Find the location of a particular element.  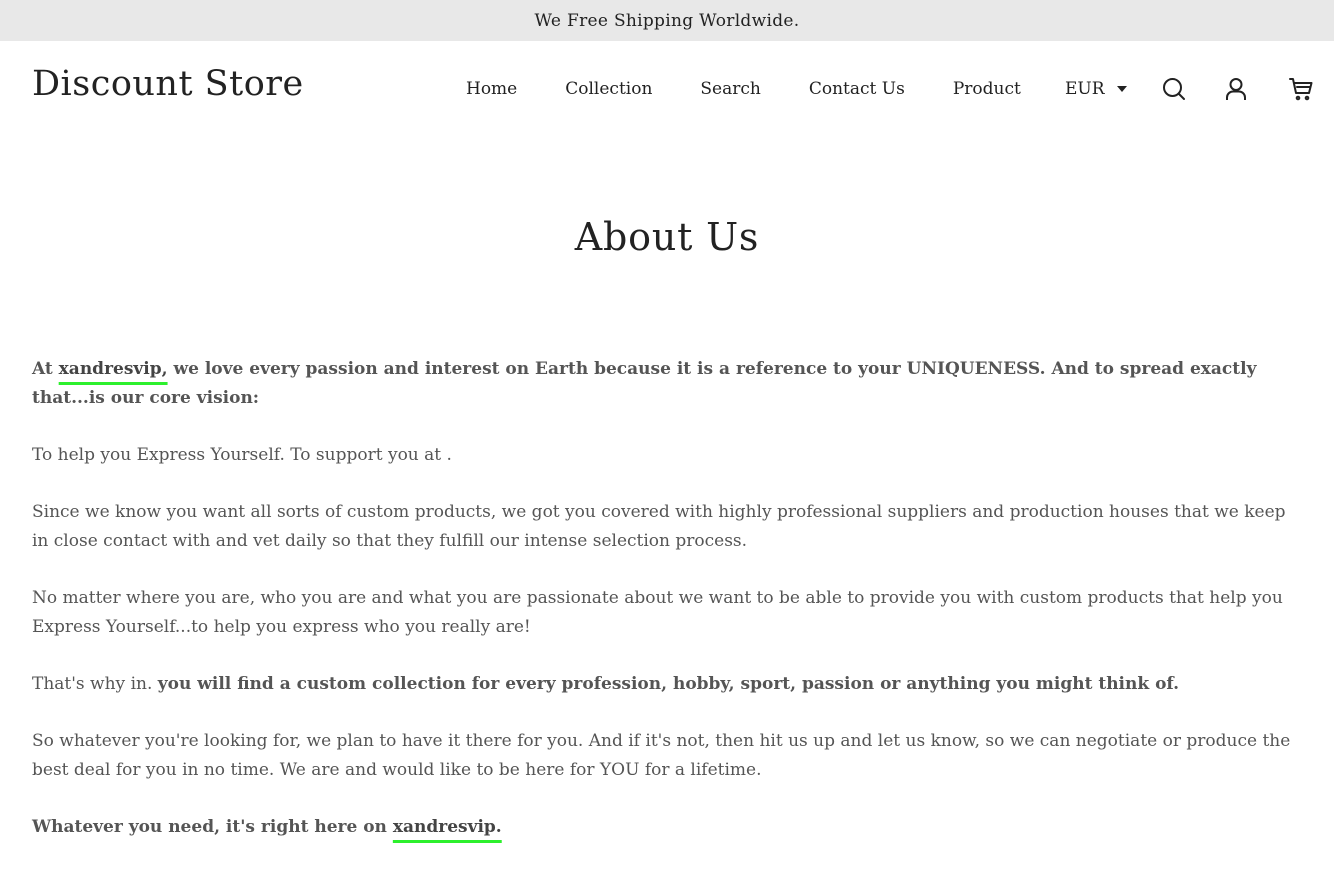

search-icon is located at coordinates (1174, 89).